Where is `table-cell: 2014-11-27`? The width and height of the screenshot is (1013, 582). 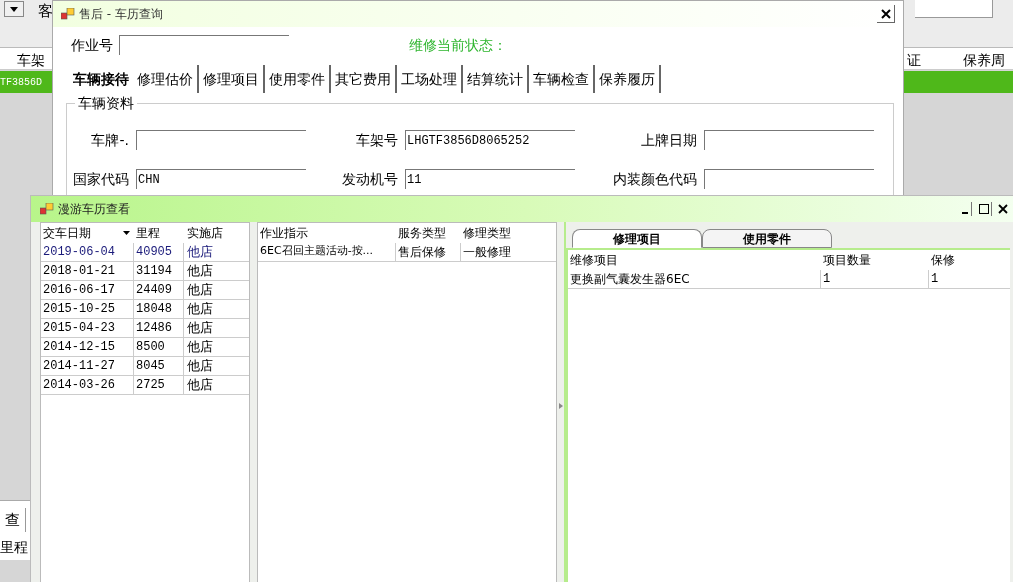
table-cell: 2014-11-27 is located at coordinates (87, 366).